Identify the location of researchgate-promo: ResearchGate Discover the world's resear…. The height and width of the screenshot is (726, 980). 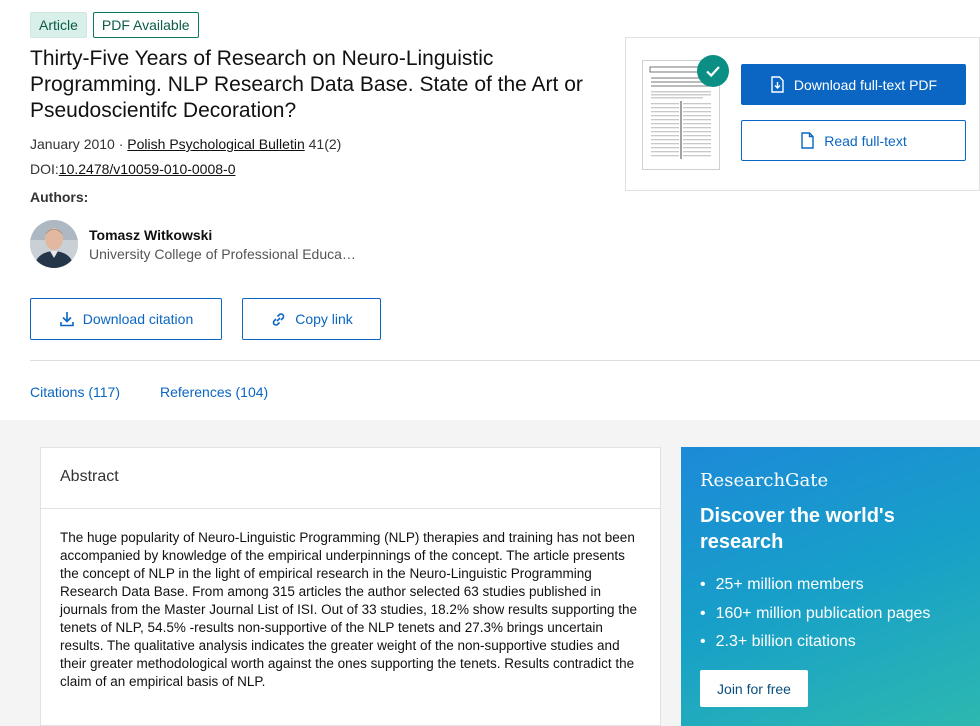
(830, 586).